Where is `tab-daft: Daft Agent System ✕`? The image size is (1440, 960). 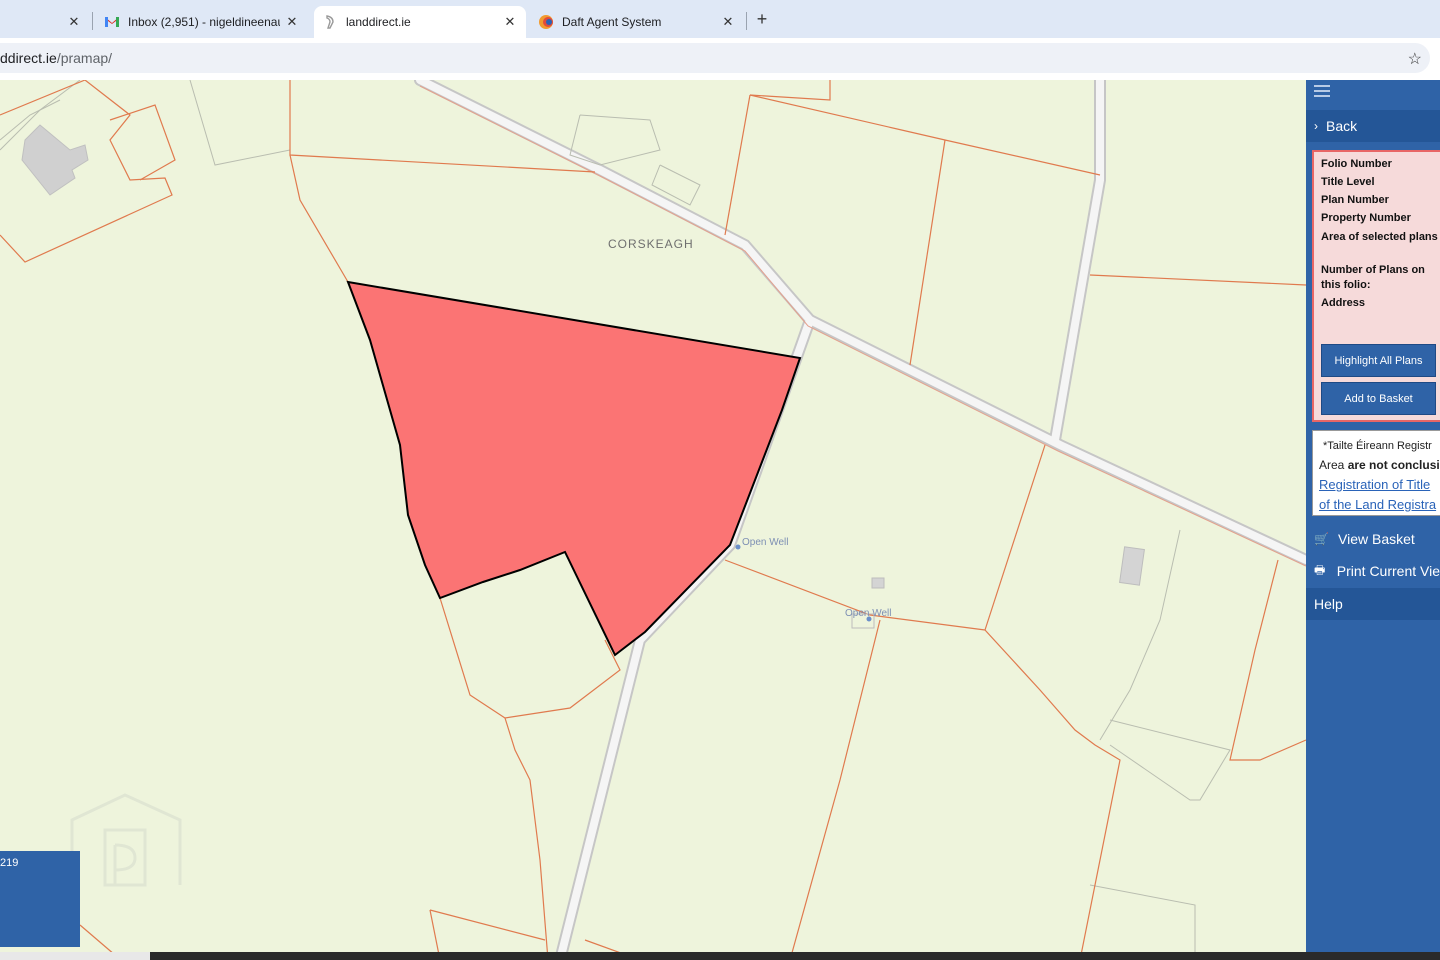 tab-daft: Daft Agent System ✕ is located at coordinates (638, 22).